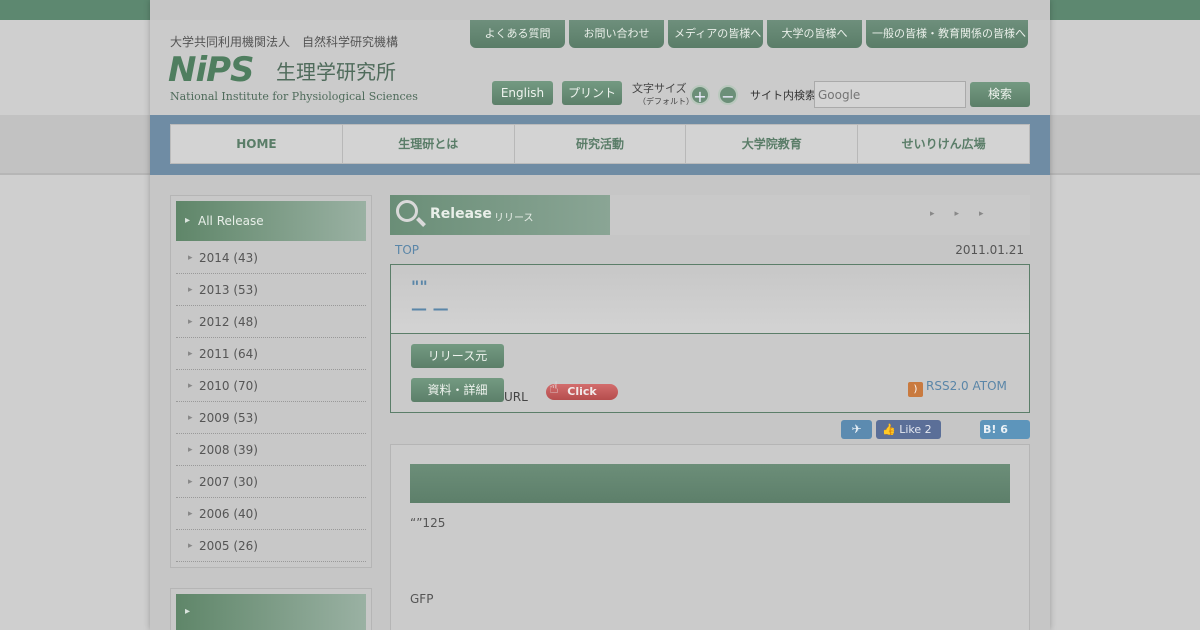  Describe the element at coordinates (407, 250) in the screenshot. I see `breadcrumb-top: TOP` at that location.